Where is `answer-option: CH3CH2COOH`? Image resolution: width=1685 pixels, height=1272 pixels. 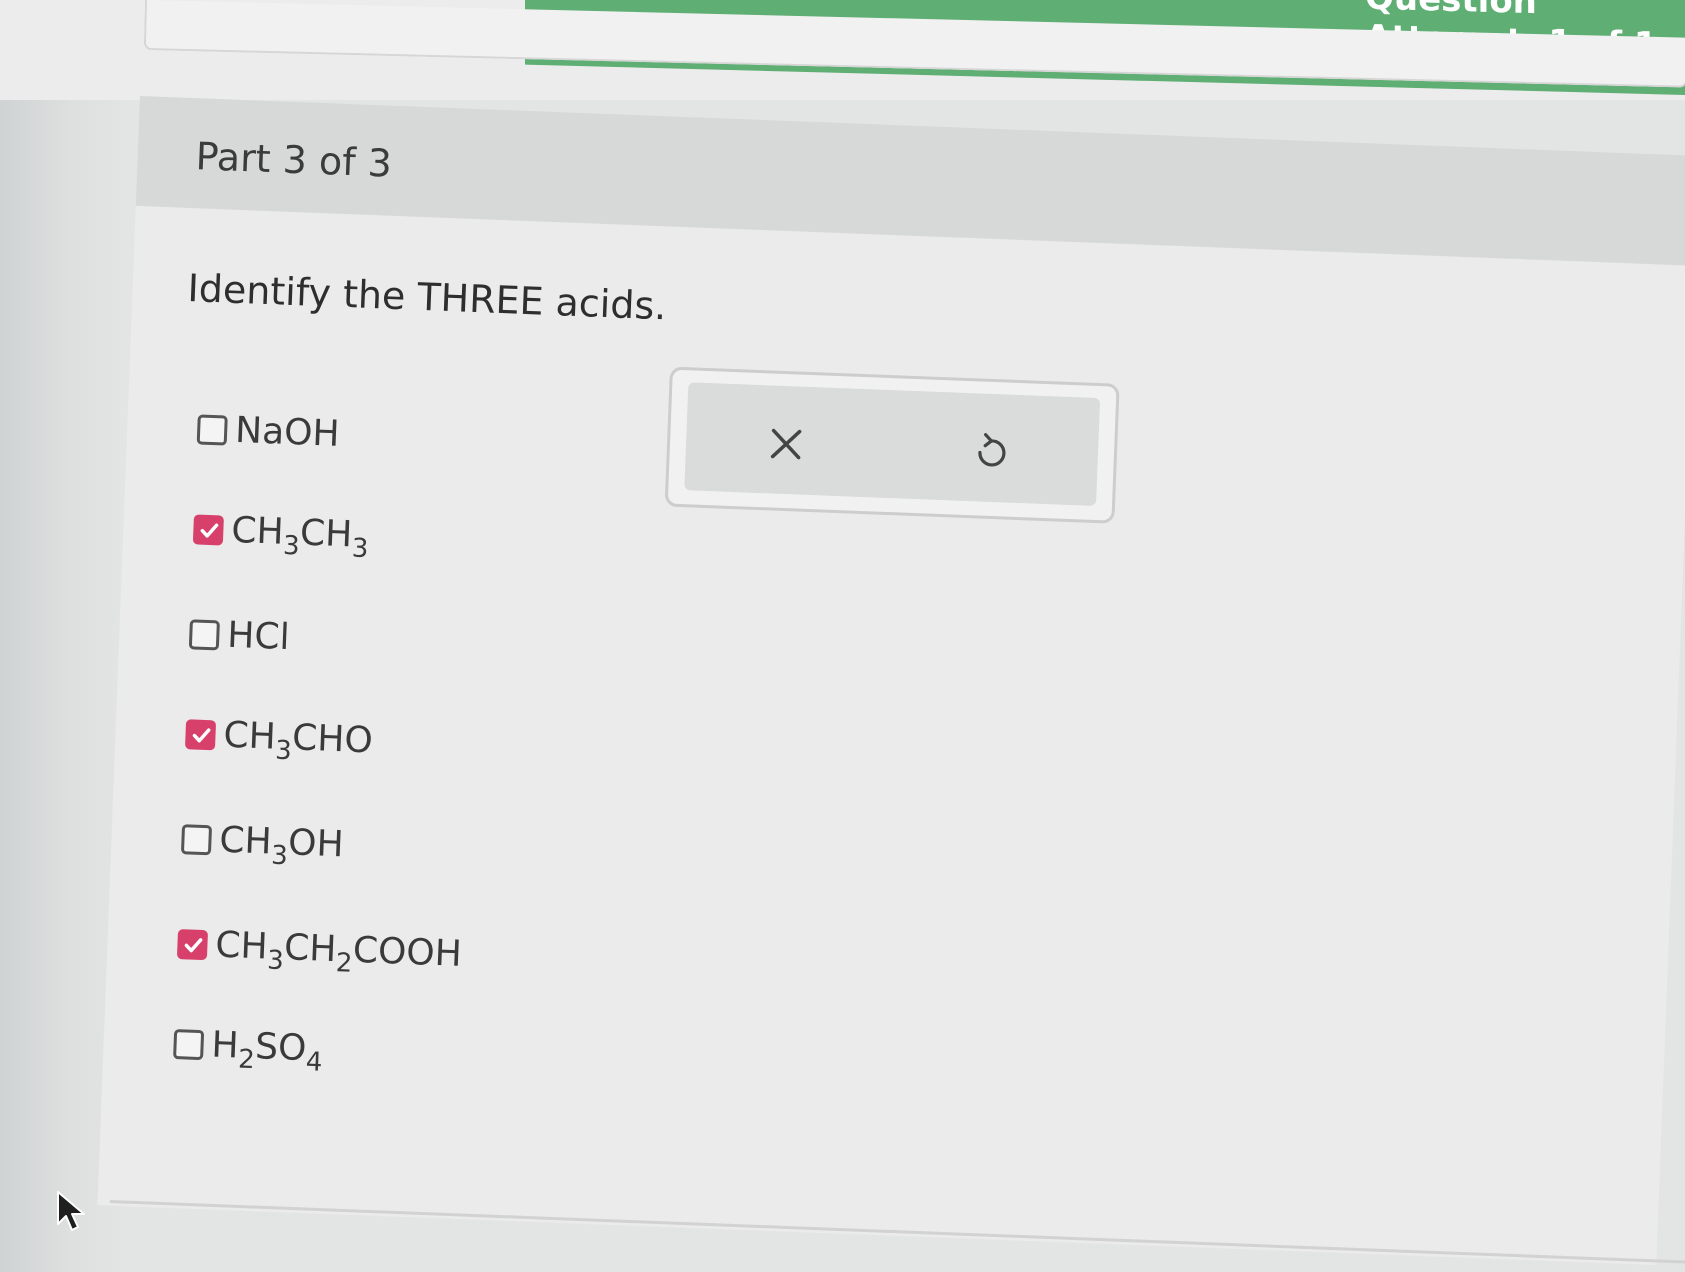 answer-option: CH3CH2COOH is located at coordinates (319, 951).